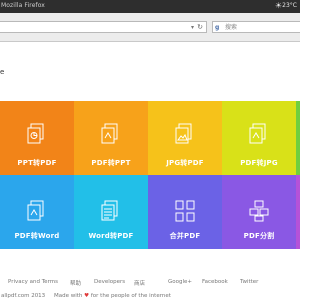  What do you see at coordinates (35, 133) in the screenshot?
I see `ppt-file-icon` at bounding box center [35, 133].